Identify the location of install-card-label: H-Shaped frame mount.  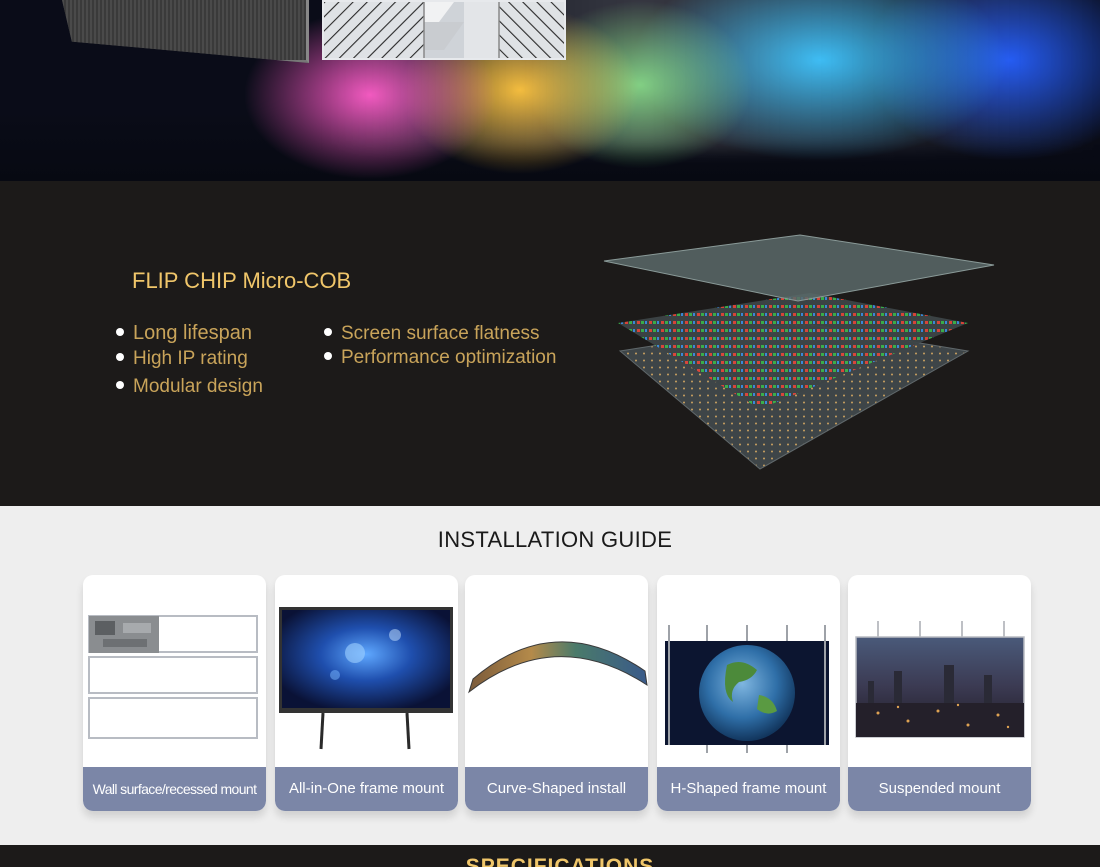
(748, 789).